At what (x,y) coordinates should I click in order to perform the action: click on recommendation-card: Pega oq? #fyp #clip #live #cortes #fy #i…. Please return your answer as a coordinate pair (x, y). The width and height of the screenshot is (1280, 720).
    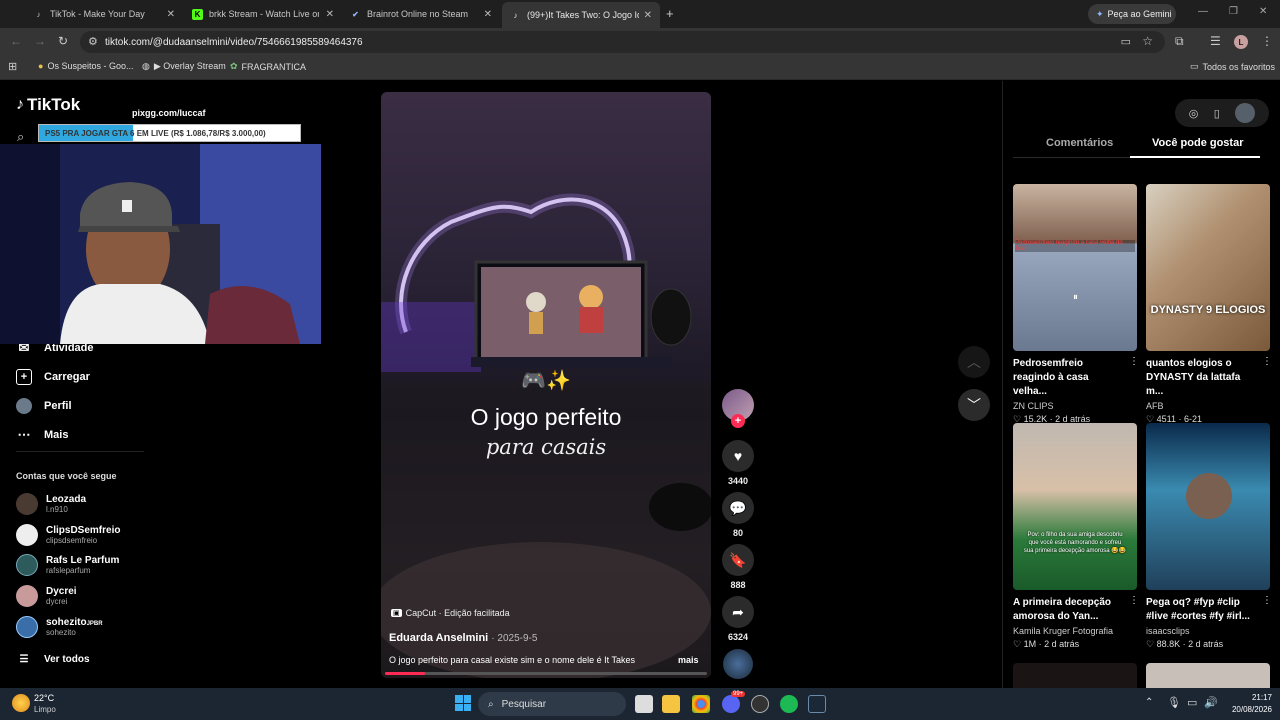
    Looking at the image, I should click on (1209, 536).